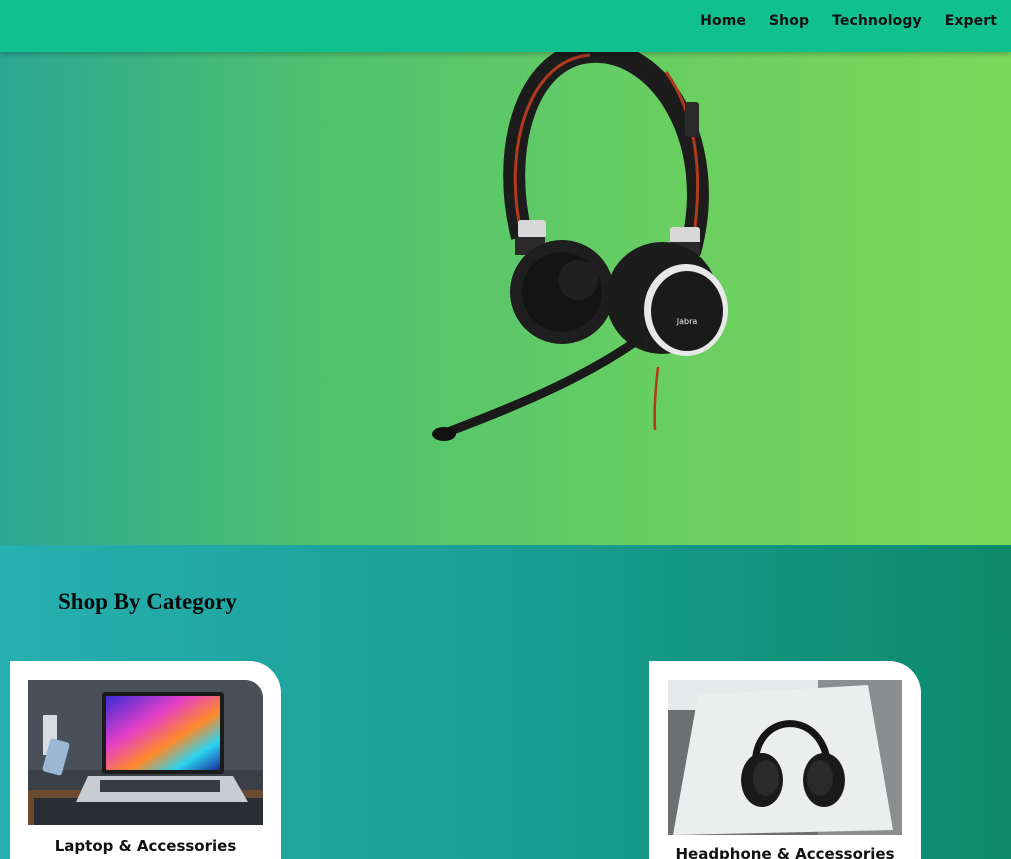 The width and height of the screenshot is (1011, 859). Describe the element at coordinates (971, 21) in the screenshot. I see `nav-expert-link: Expert` at that location.